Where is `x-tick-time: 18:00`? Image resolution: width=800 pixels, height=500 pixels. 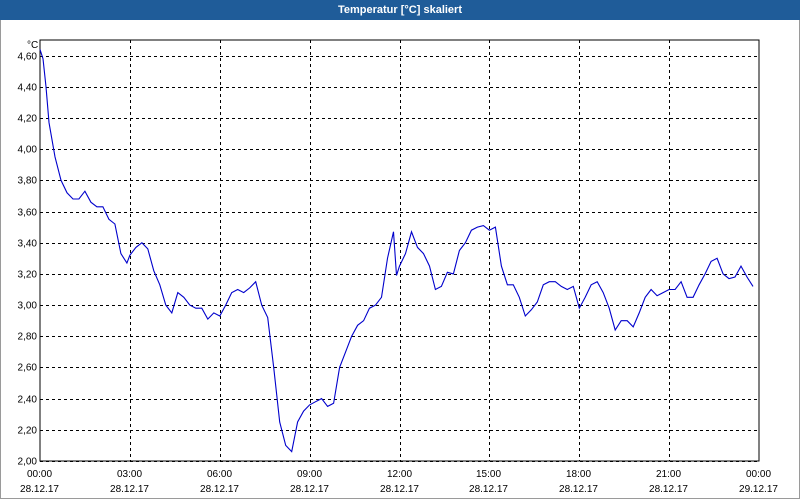 x-tick-time: 18:00 is located at coordinates (578, 474).